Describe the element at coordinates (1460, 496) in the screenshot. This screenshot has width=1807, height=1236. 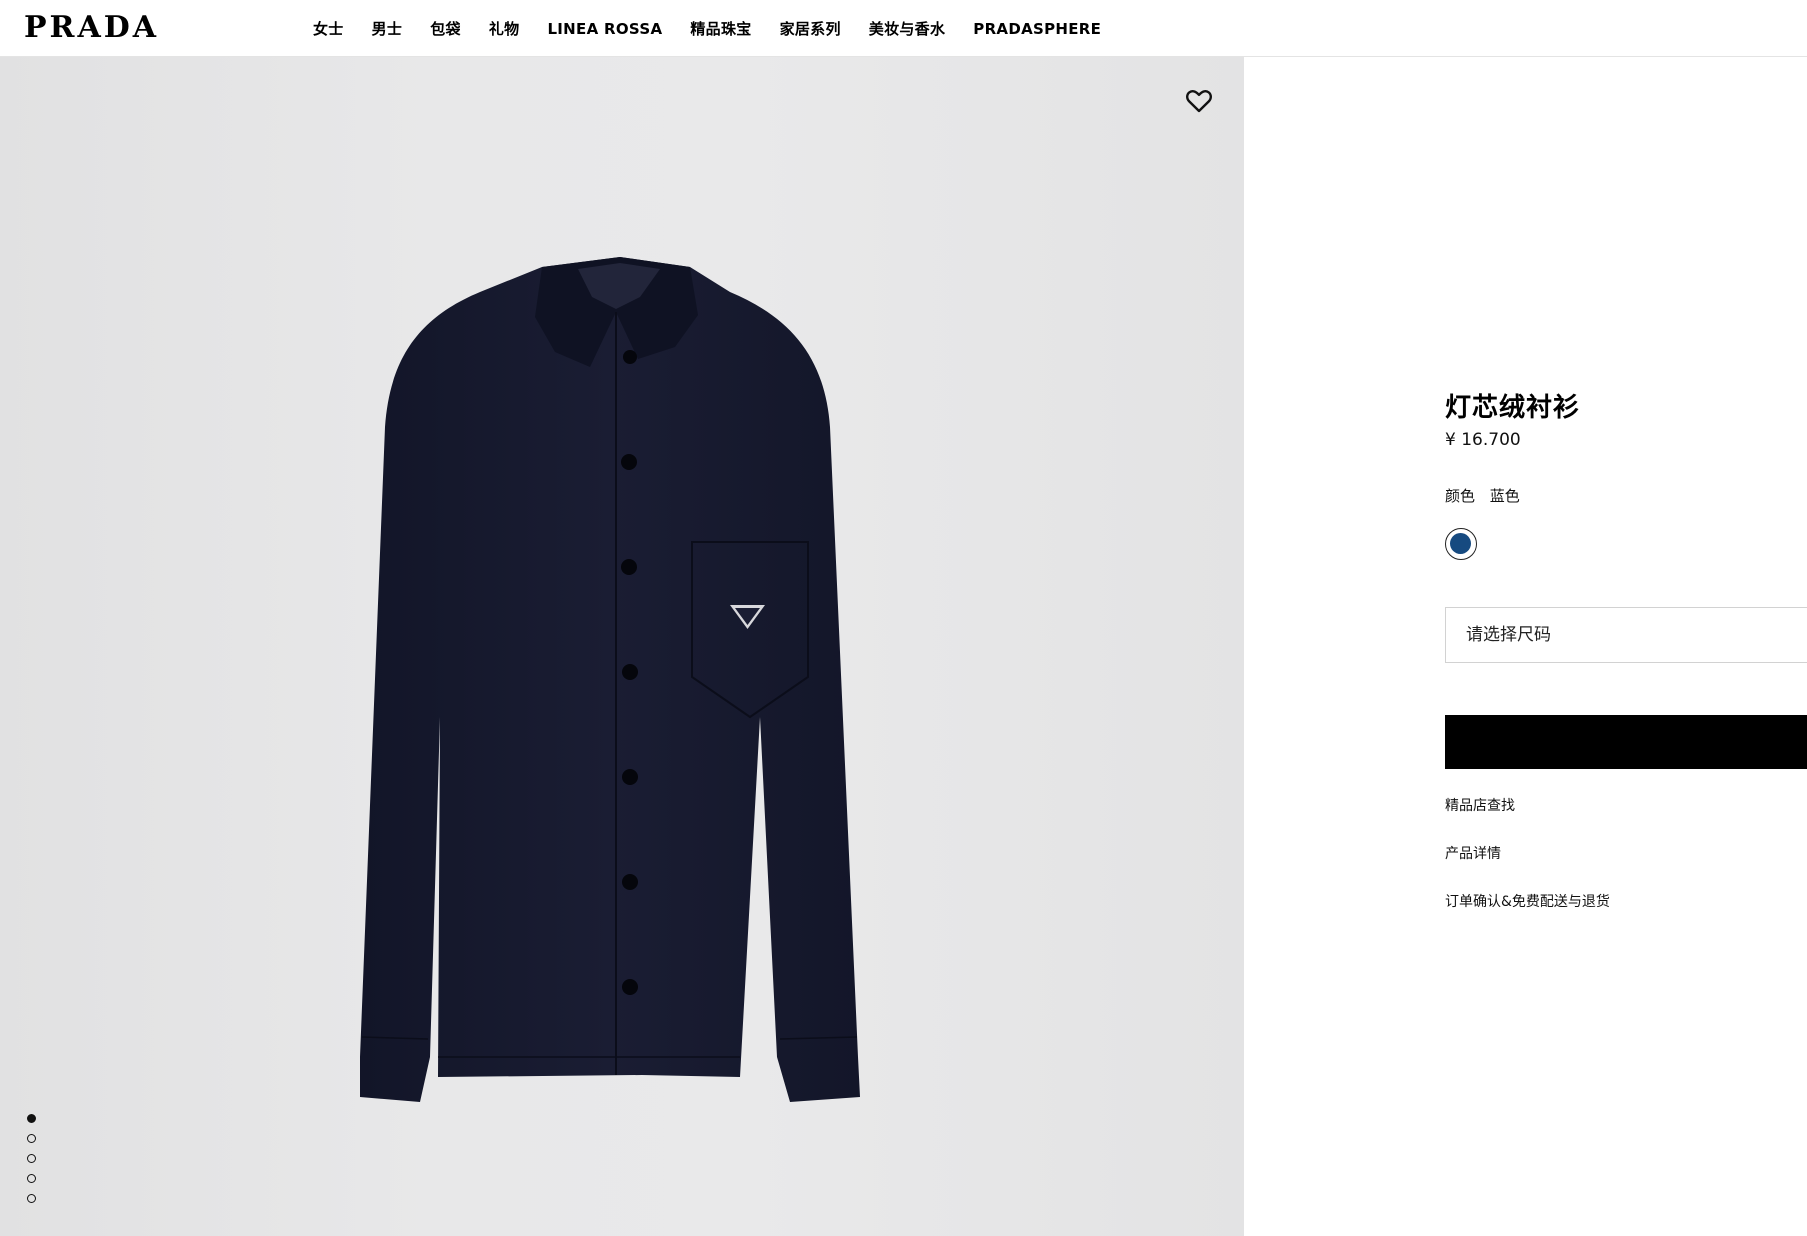
I see `color-label: 颜色` at that location.